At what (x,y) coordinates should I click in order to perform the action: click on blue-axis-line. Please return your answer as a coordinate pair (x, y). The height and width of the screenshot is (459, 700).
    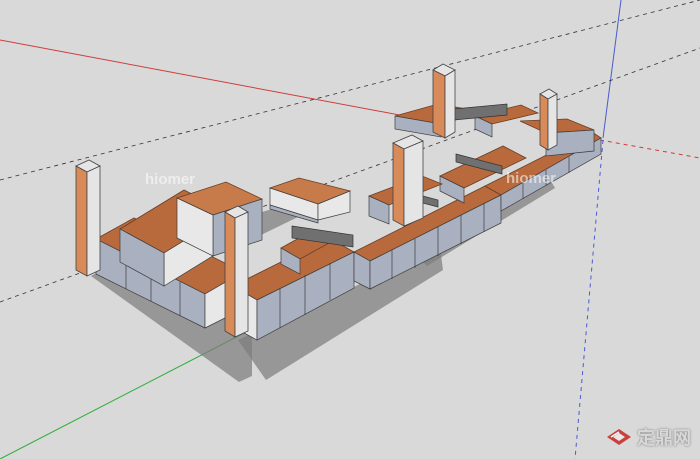
    Looking at the image, I should click on (612, 69).